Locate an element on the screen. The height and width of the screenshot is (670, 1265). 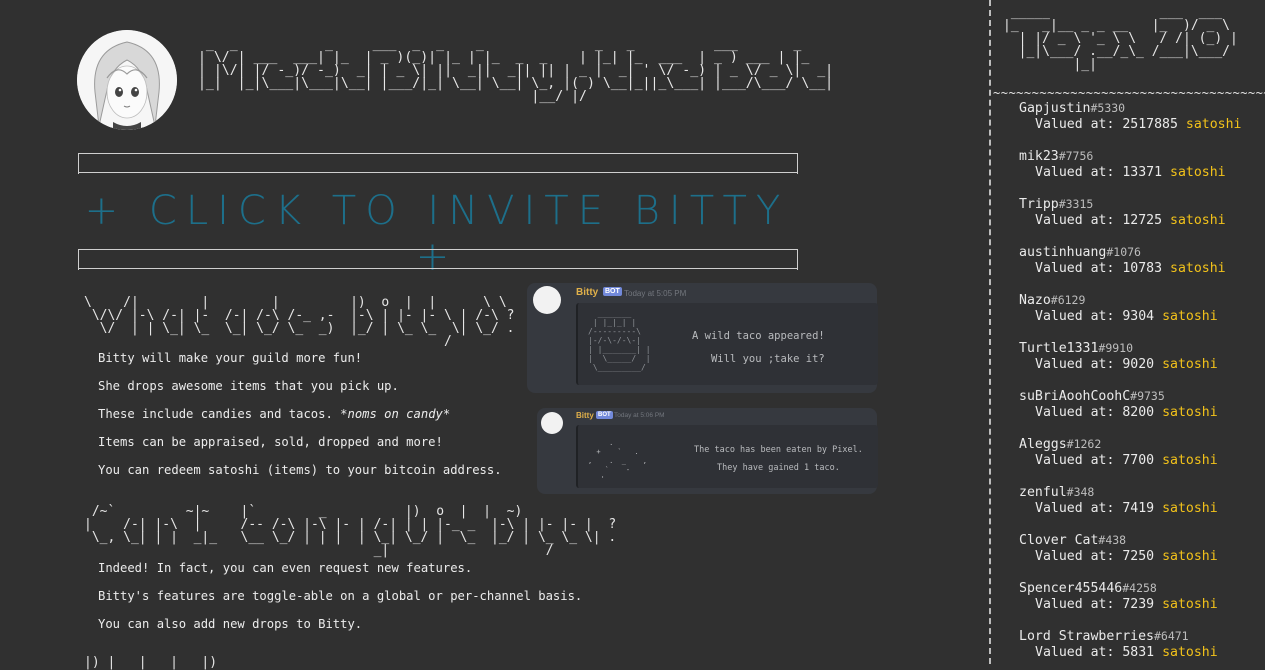
user-tag: #9735 is located at coordinates (1147, 396).